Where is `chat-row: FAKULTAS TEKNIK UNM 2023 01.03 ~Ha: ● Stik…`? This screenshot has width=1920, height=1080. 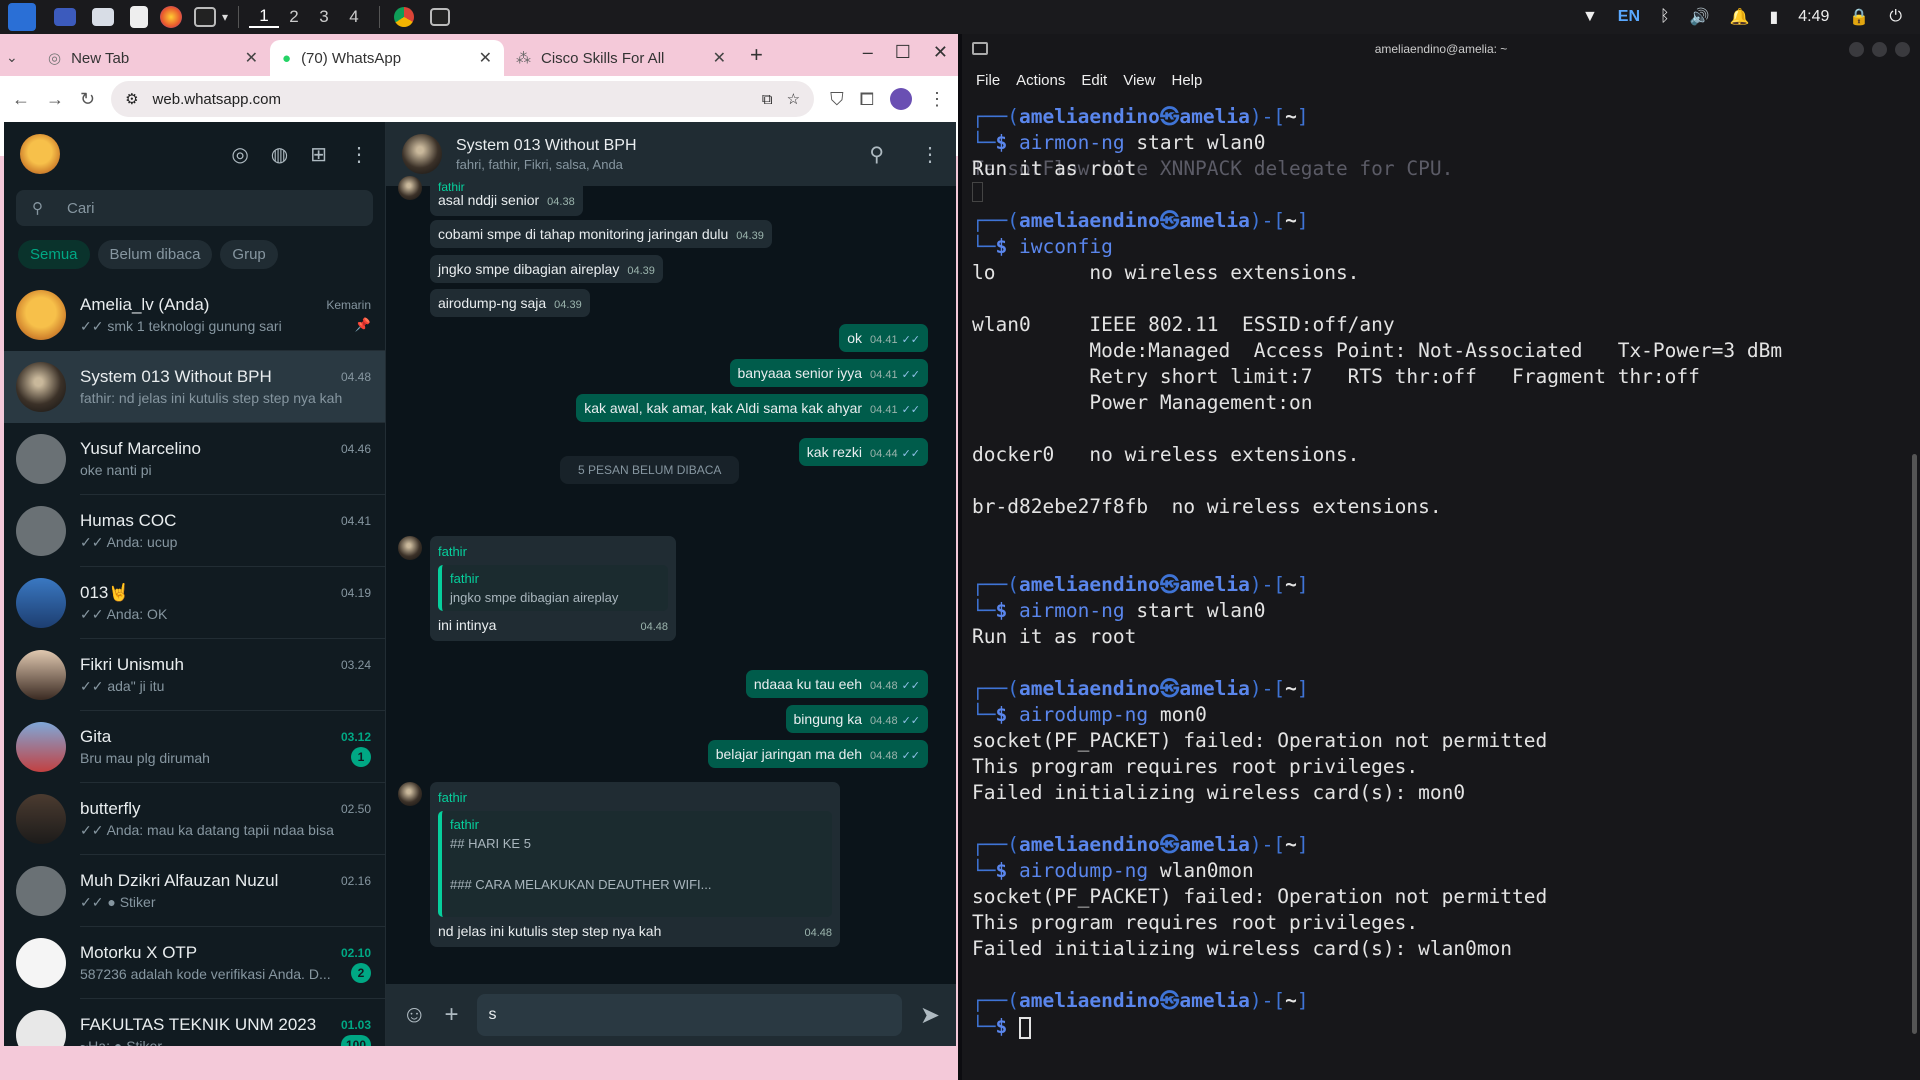 chat-row: FAKULTAS TEKNIK UNM 2023 01.03 ~Ha: ● Stik… is located at coordinates (194, 1022).